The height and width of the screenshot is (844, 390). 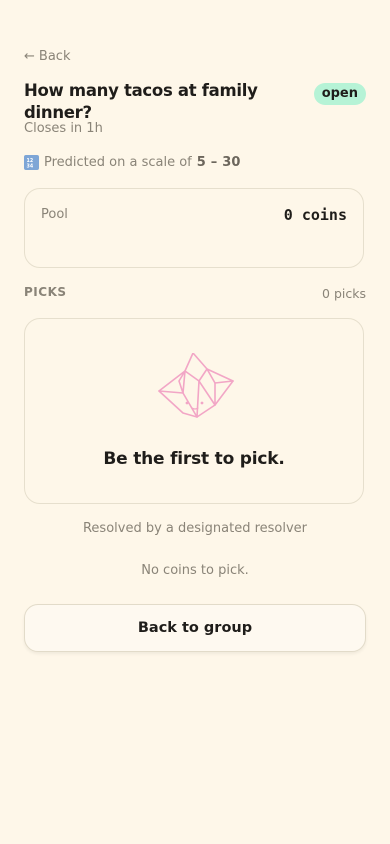 What do you see at coordinates (194, 459) in the screenshot?
I see `empty-state-text: Be the first to pick.` at bounding box center [194, 459].